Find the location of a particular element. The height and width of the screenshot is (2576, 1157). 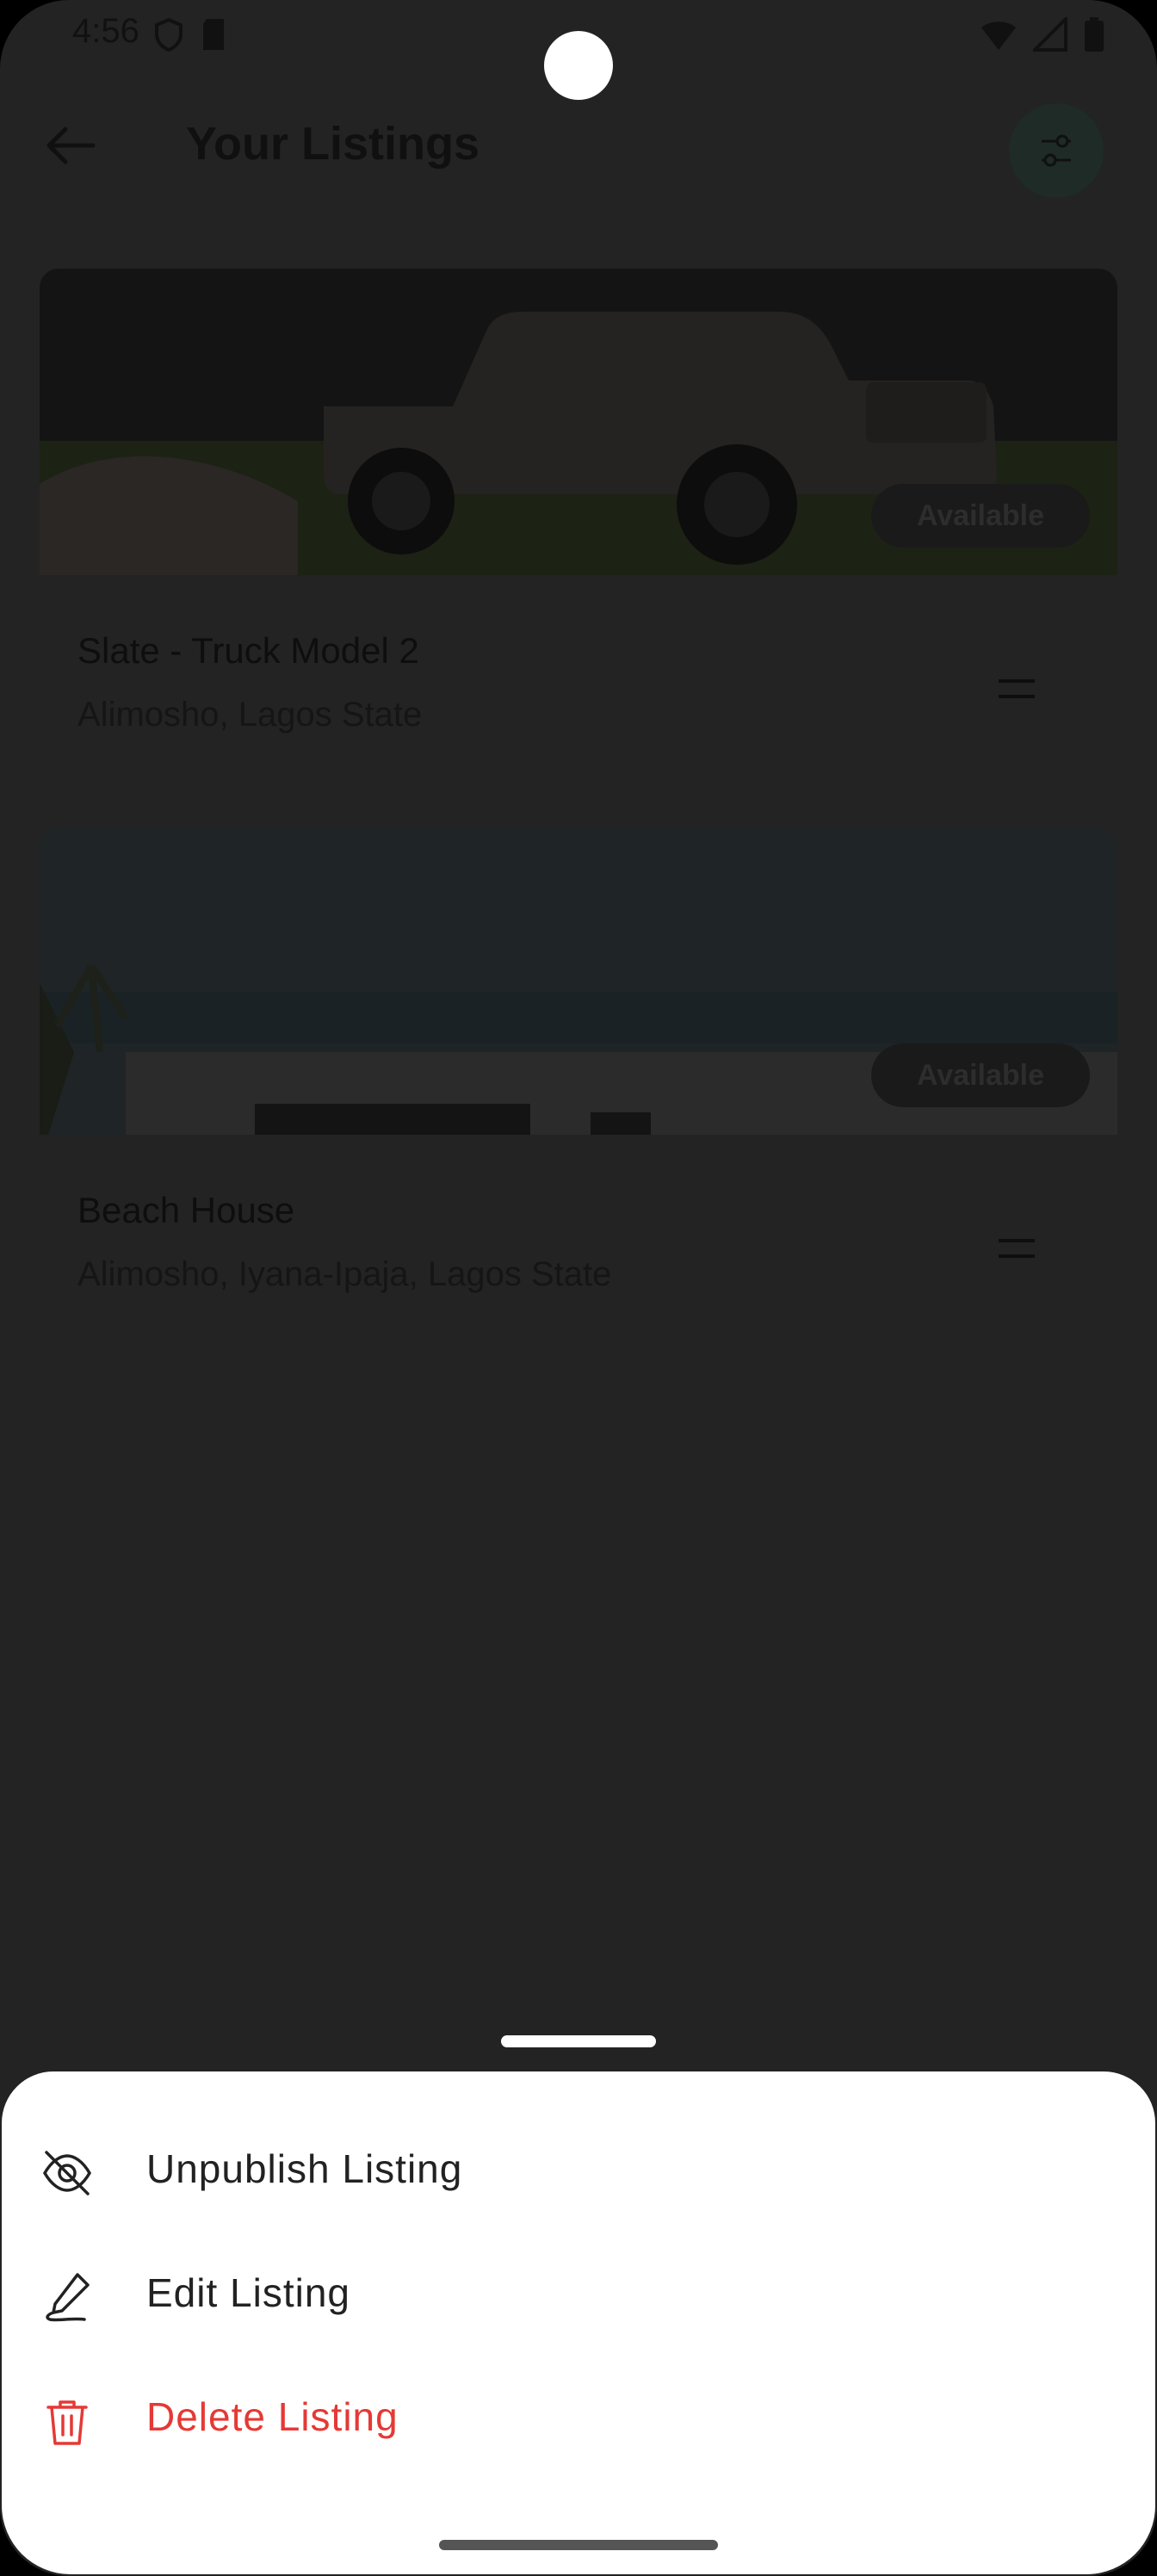

battery-icon is located at coordinates (1094, 35).